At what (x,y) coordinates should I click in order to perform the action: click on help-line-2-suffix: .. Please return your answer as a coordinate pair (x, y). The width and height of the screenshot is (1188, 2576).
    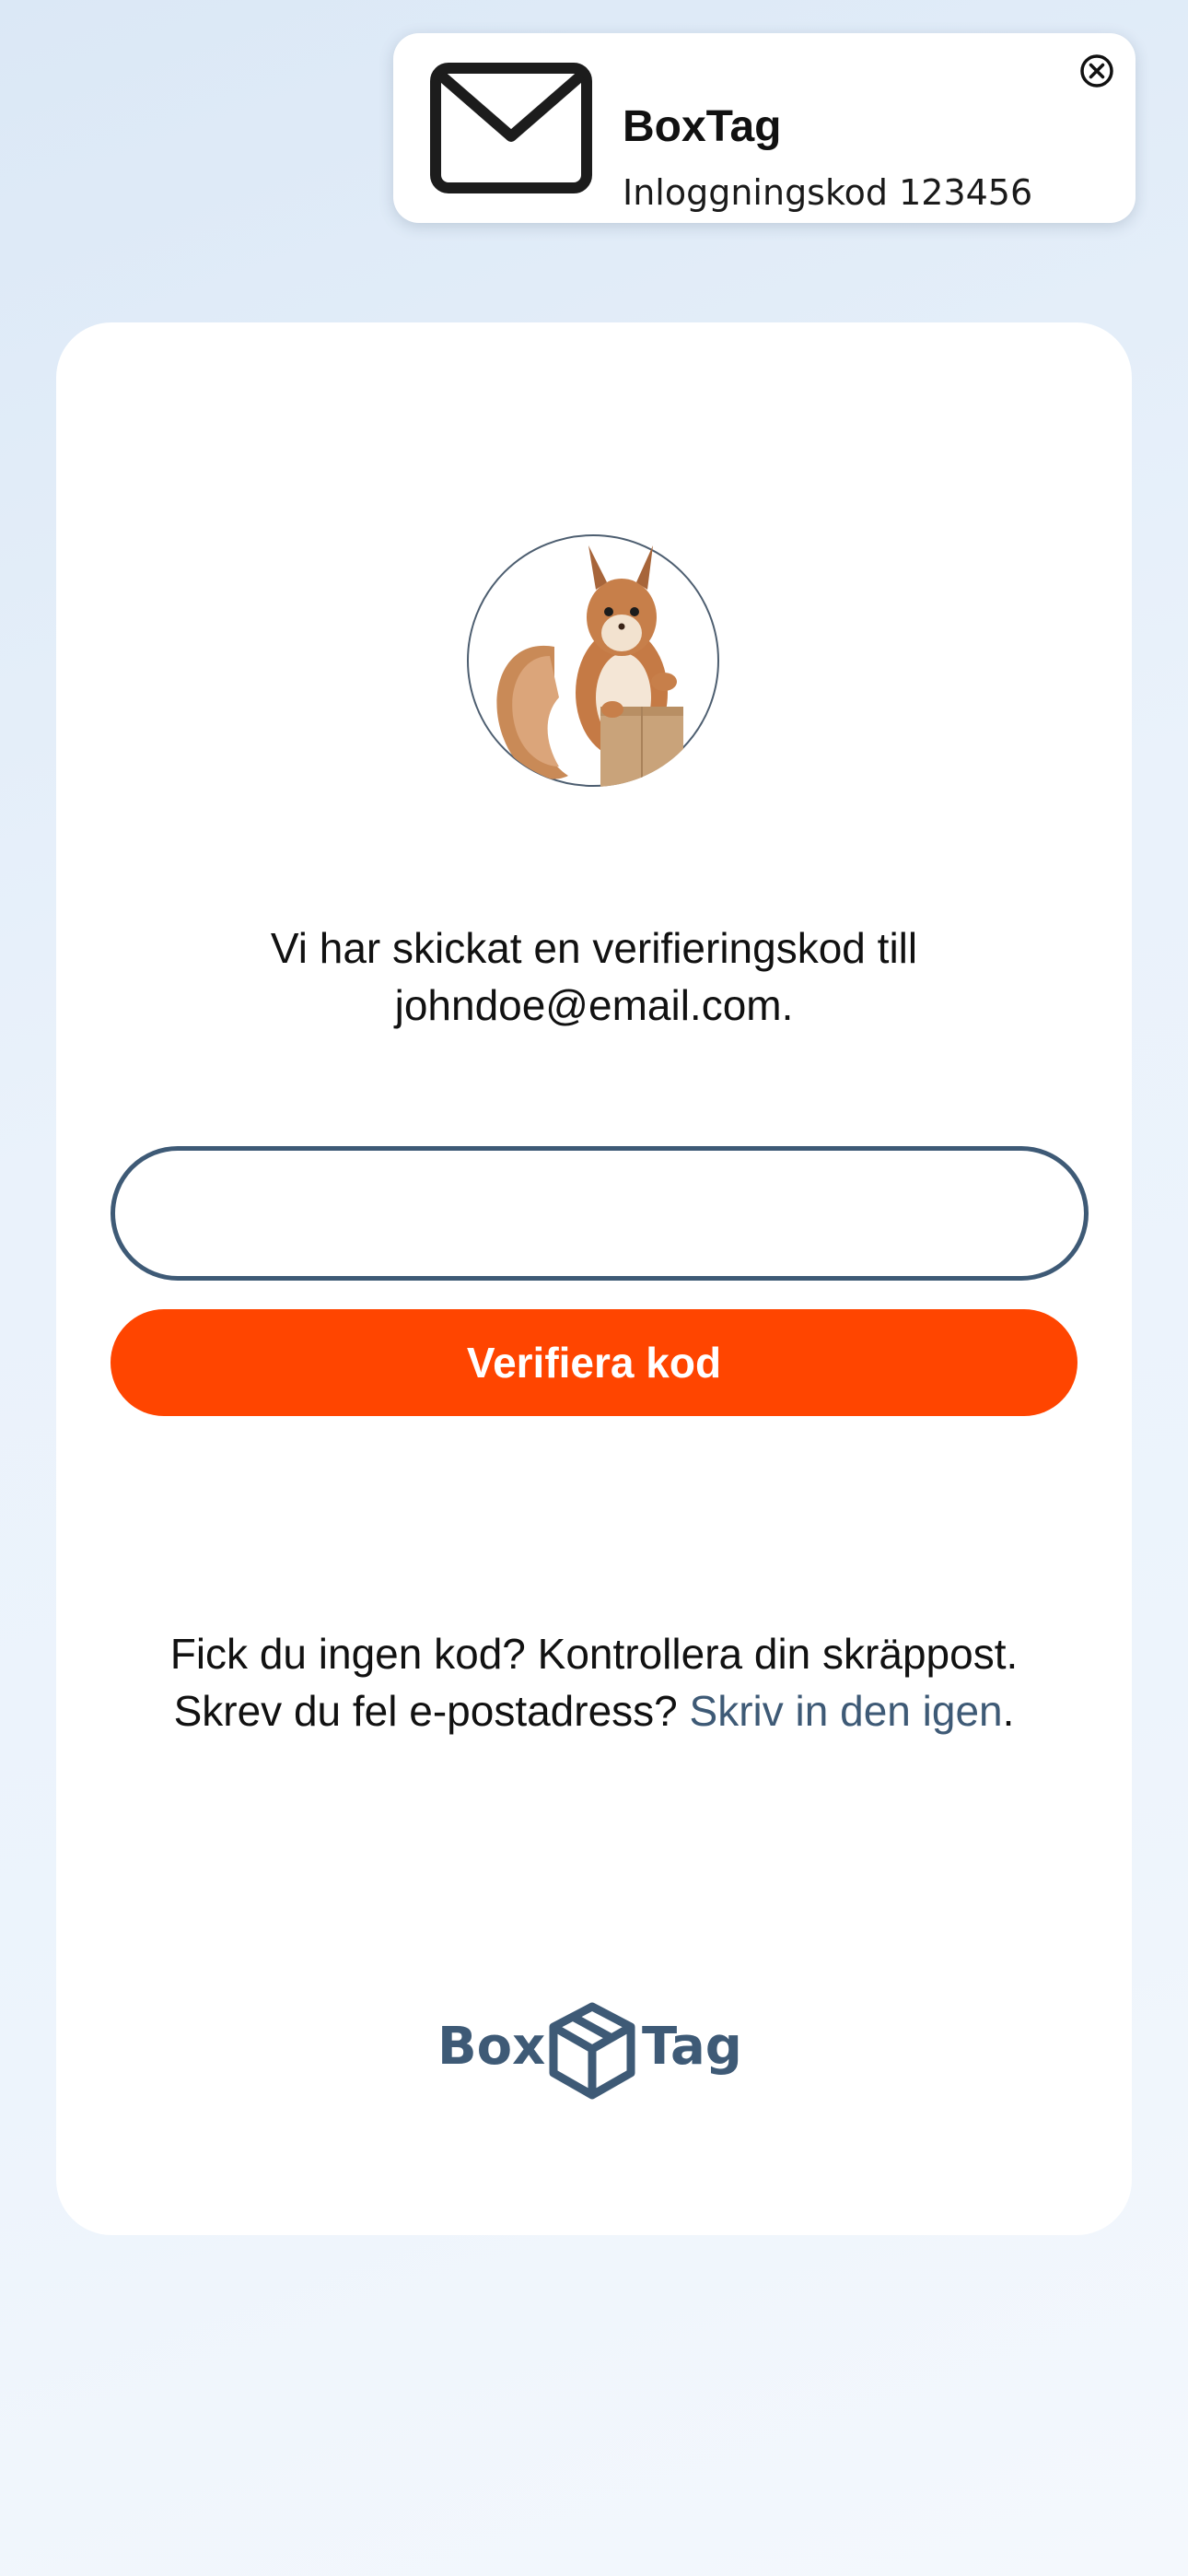
    Looking at the image, I should click on (1008, 1711).